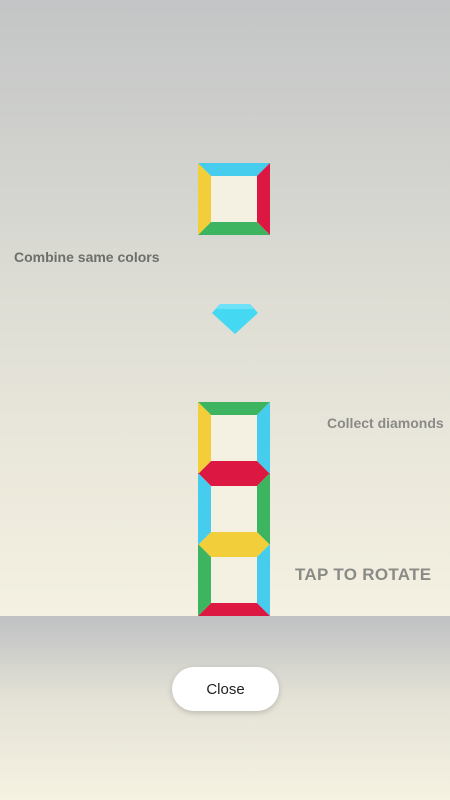 The height and width of the screenshot is (800, 450). Describe the element at coordinates (235, 319) in the screenshot. I see `diamond-icon` at that location.